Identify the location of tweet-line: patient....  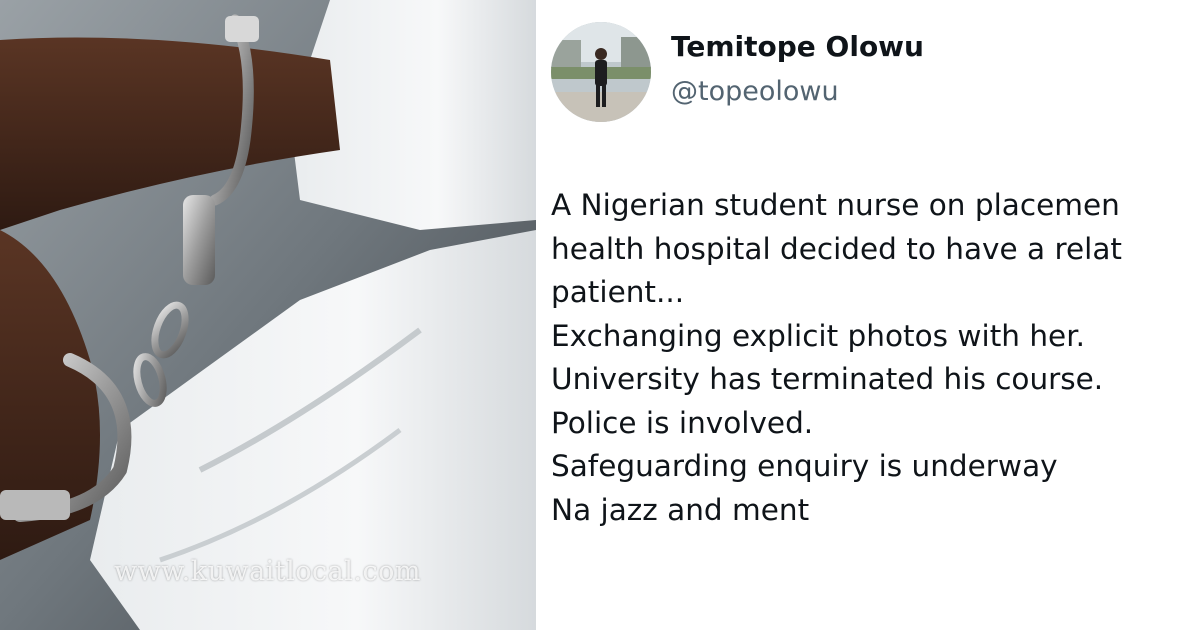
(618, 292).